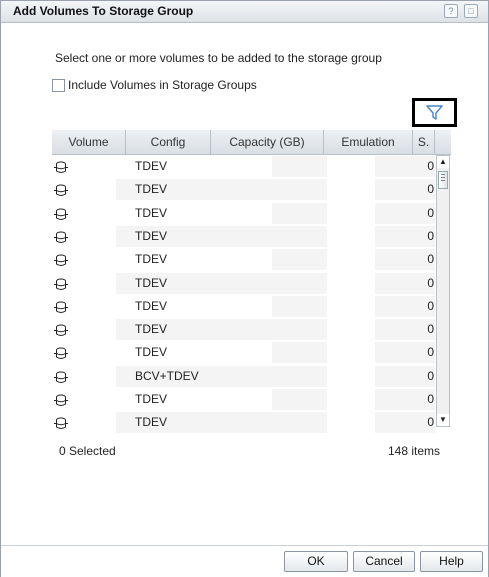 This screenshot has width=489, height=577. What do you see at coordinates (443, 162) in the screenshot?
I see `scroll-up-icon: ▲` at bounding box center [443, 162].